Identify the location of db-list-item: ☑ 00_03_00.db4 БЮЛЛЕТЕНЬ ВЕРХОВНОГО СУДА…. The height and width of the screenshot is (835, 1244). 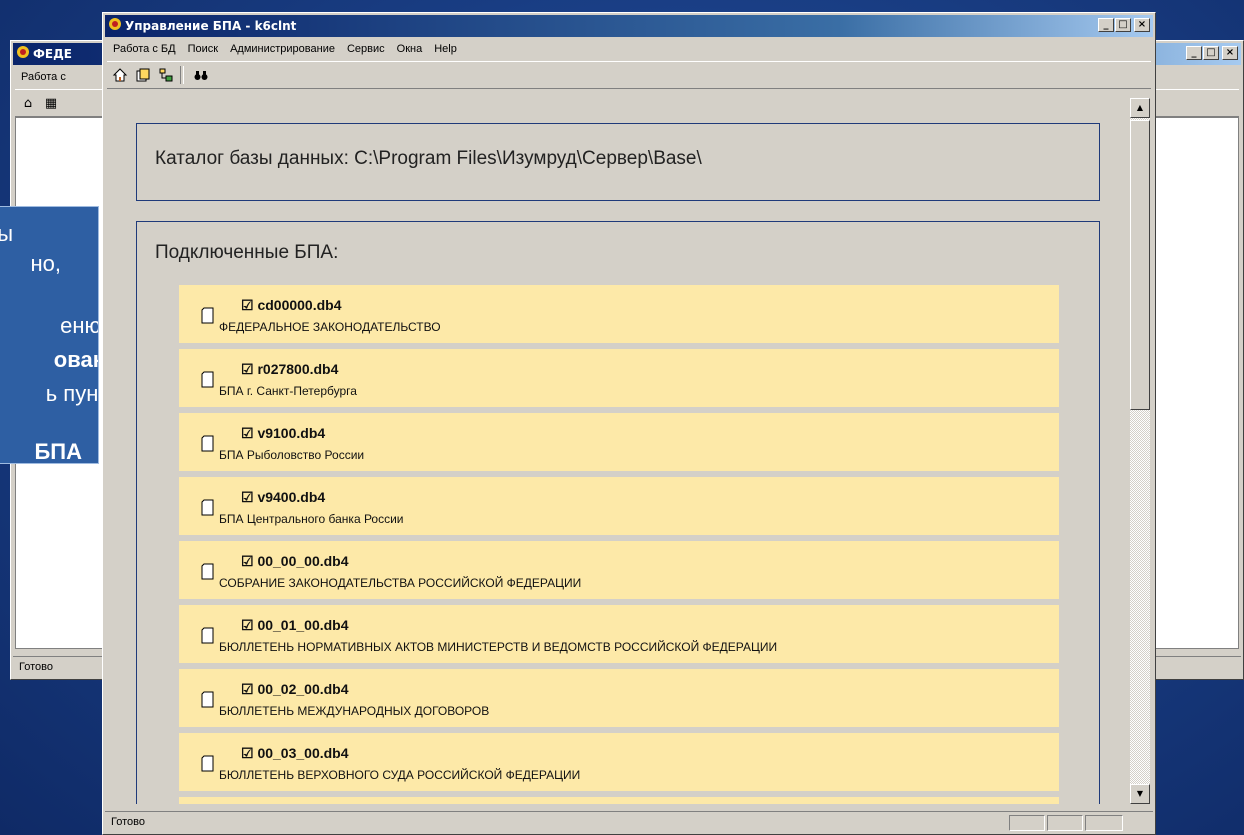
(619, 763).